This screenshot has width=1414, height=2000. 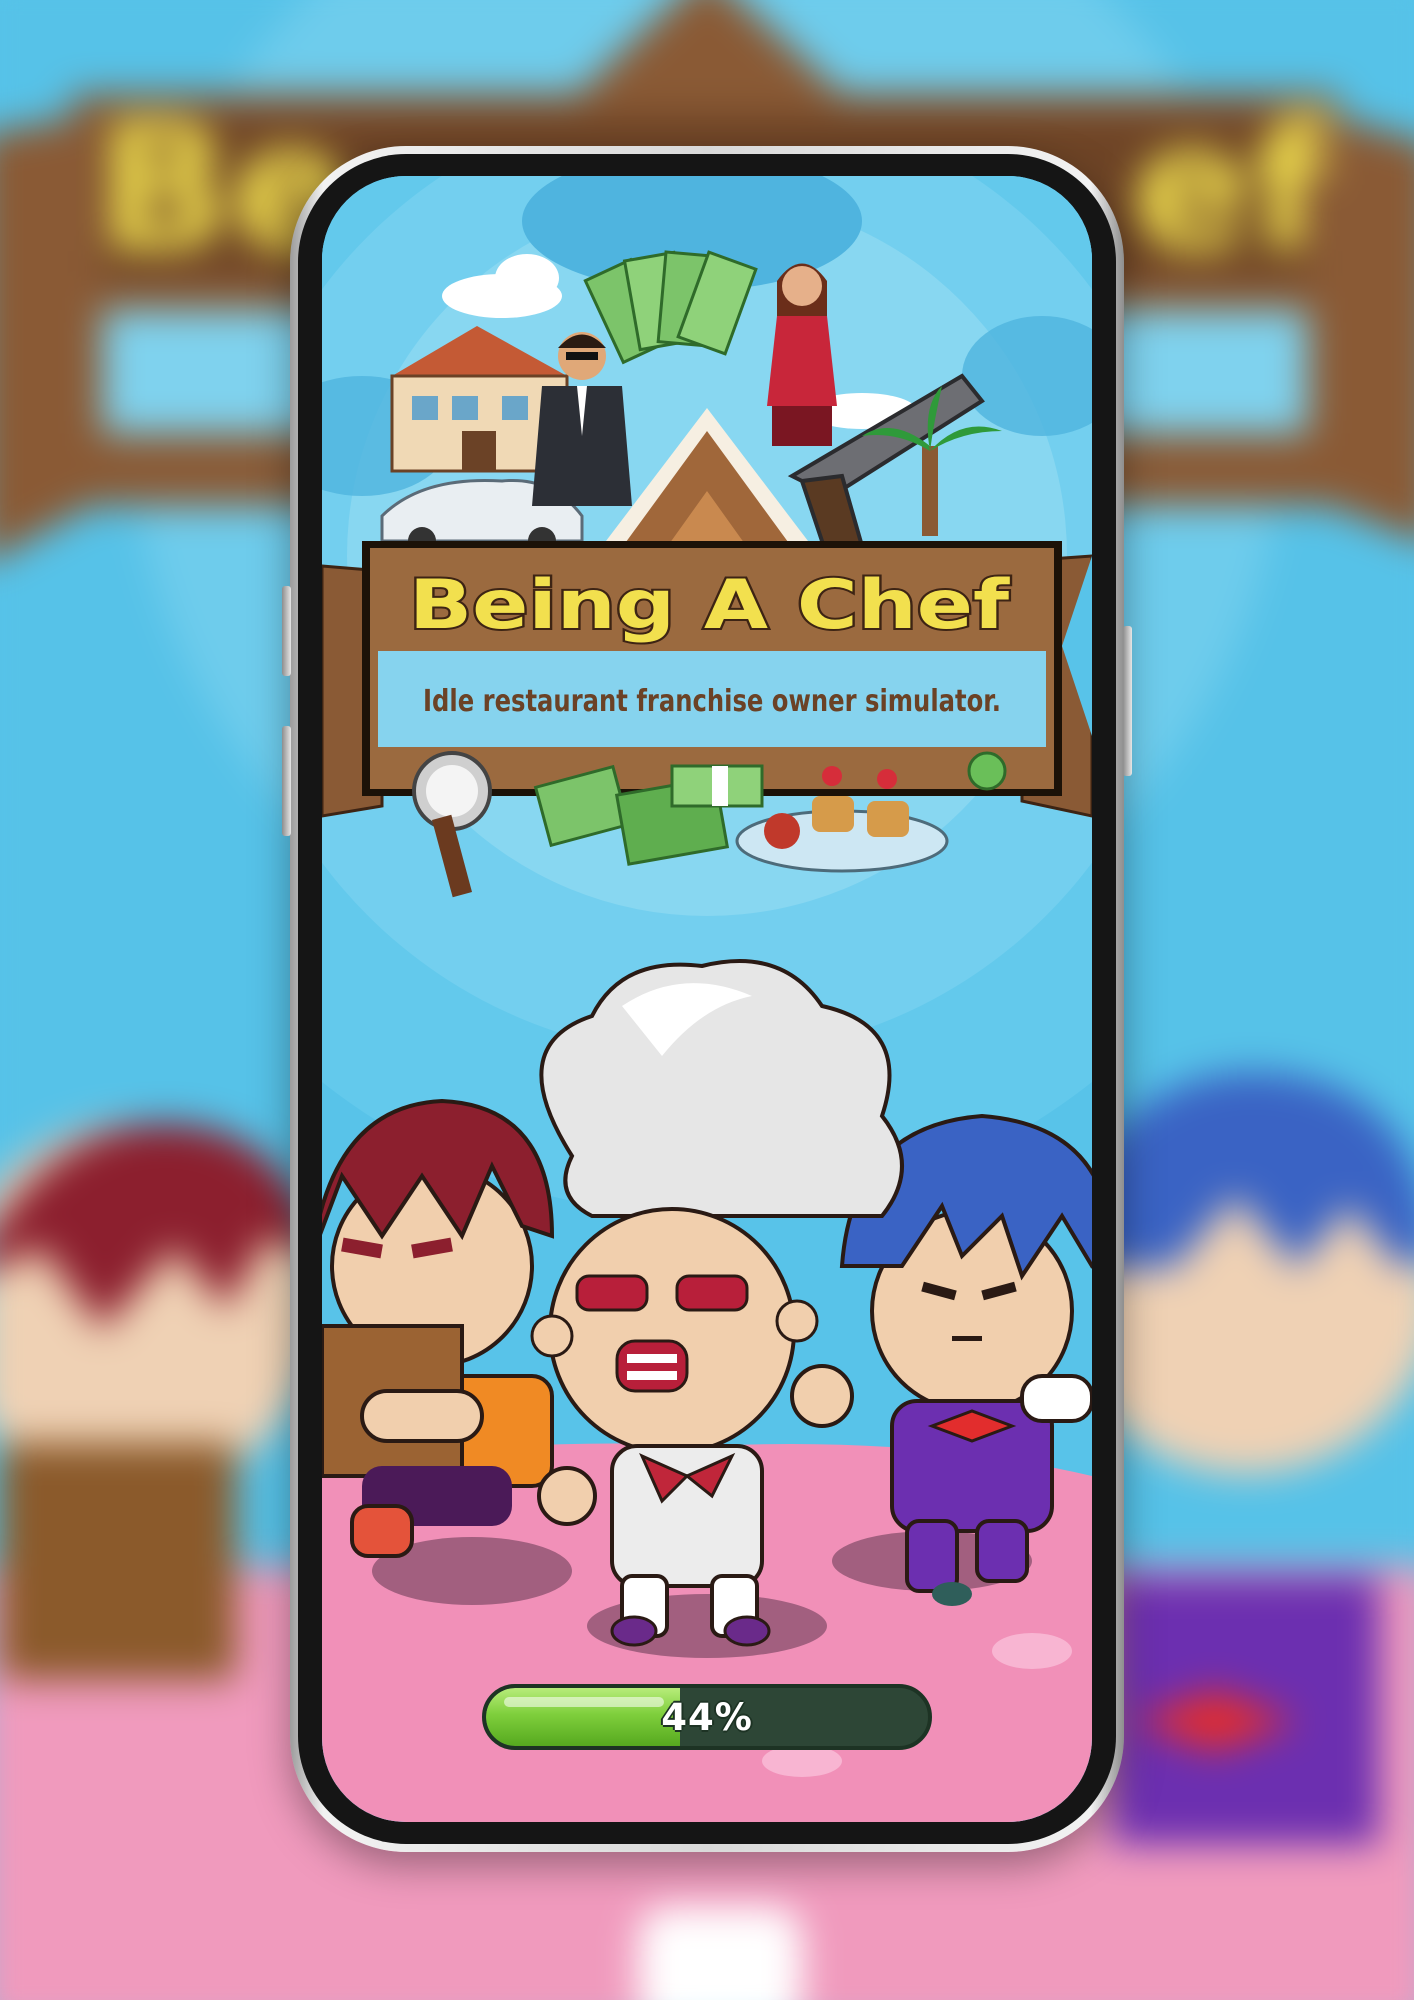 I want to click on game-title: Being A Chef, so click(x=710, y=605).